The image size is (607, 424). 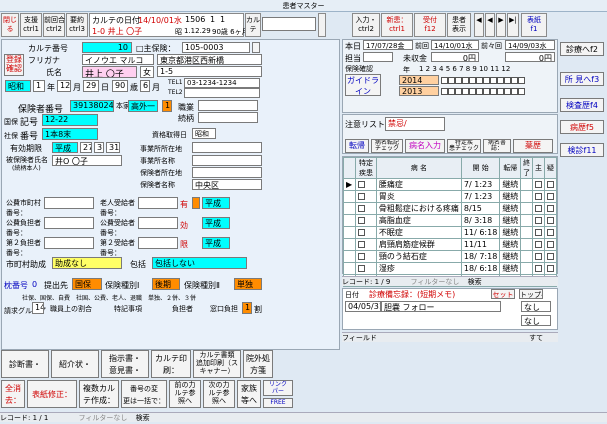 I want to click on check-tab: 病名転記 チェック, so click(x=387, y=146).